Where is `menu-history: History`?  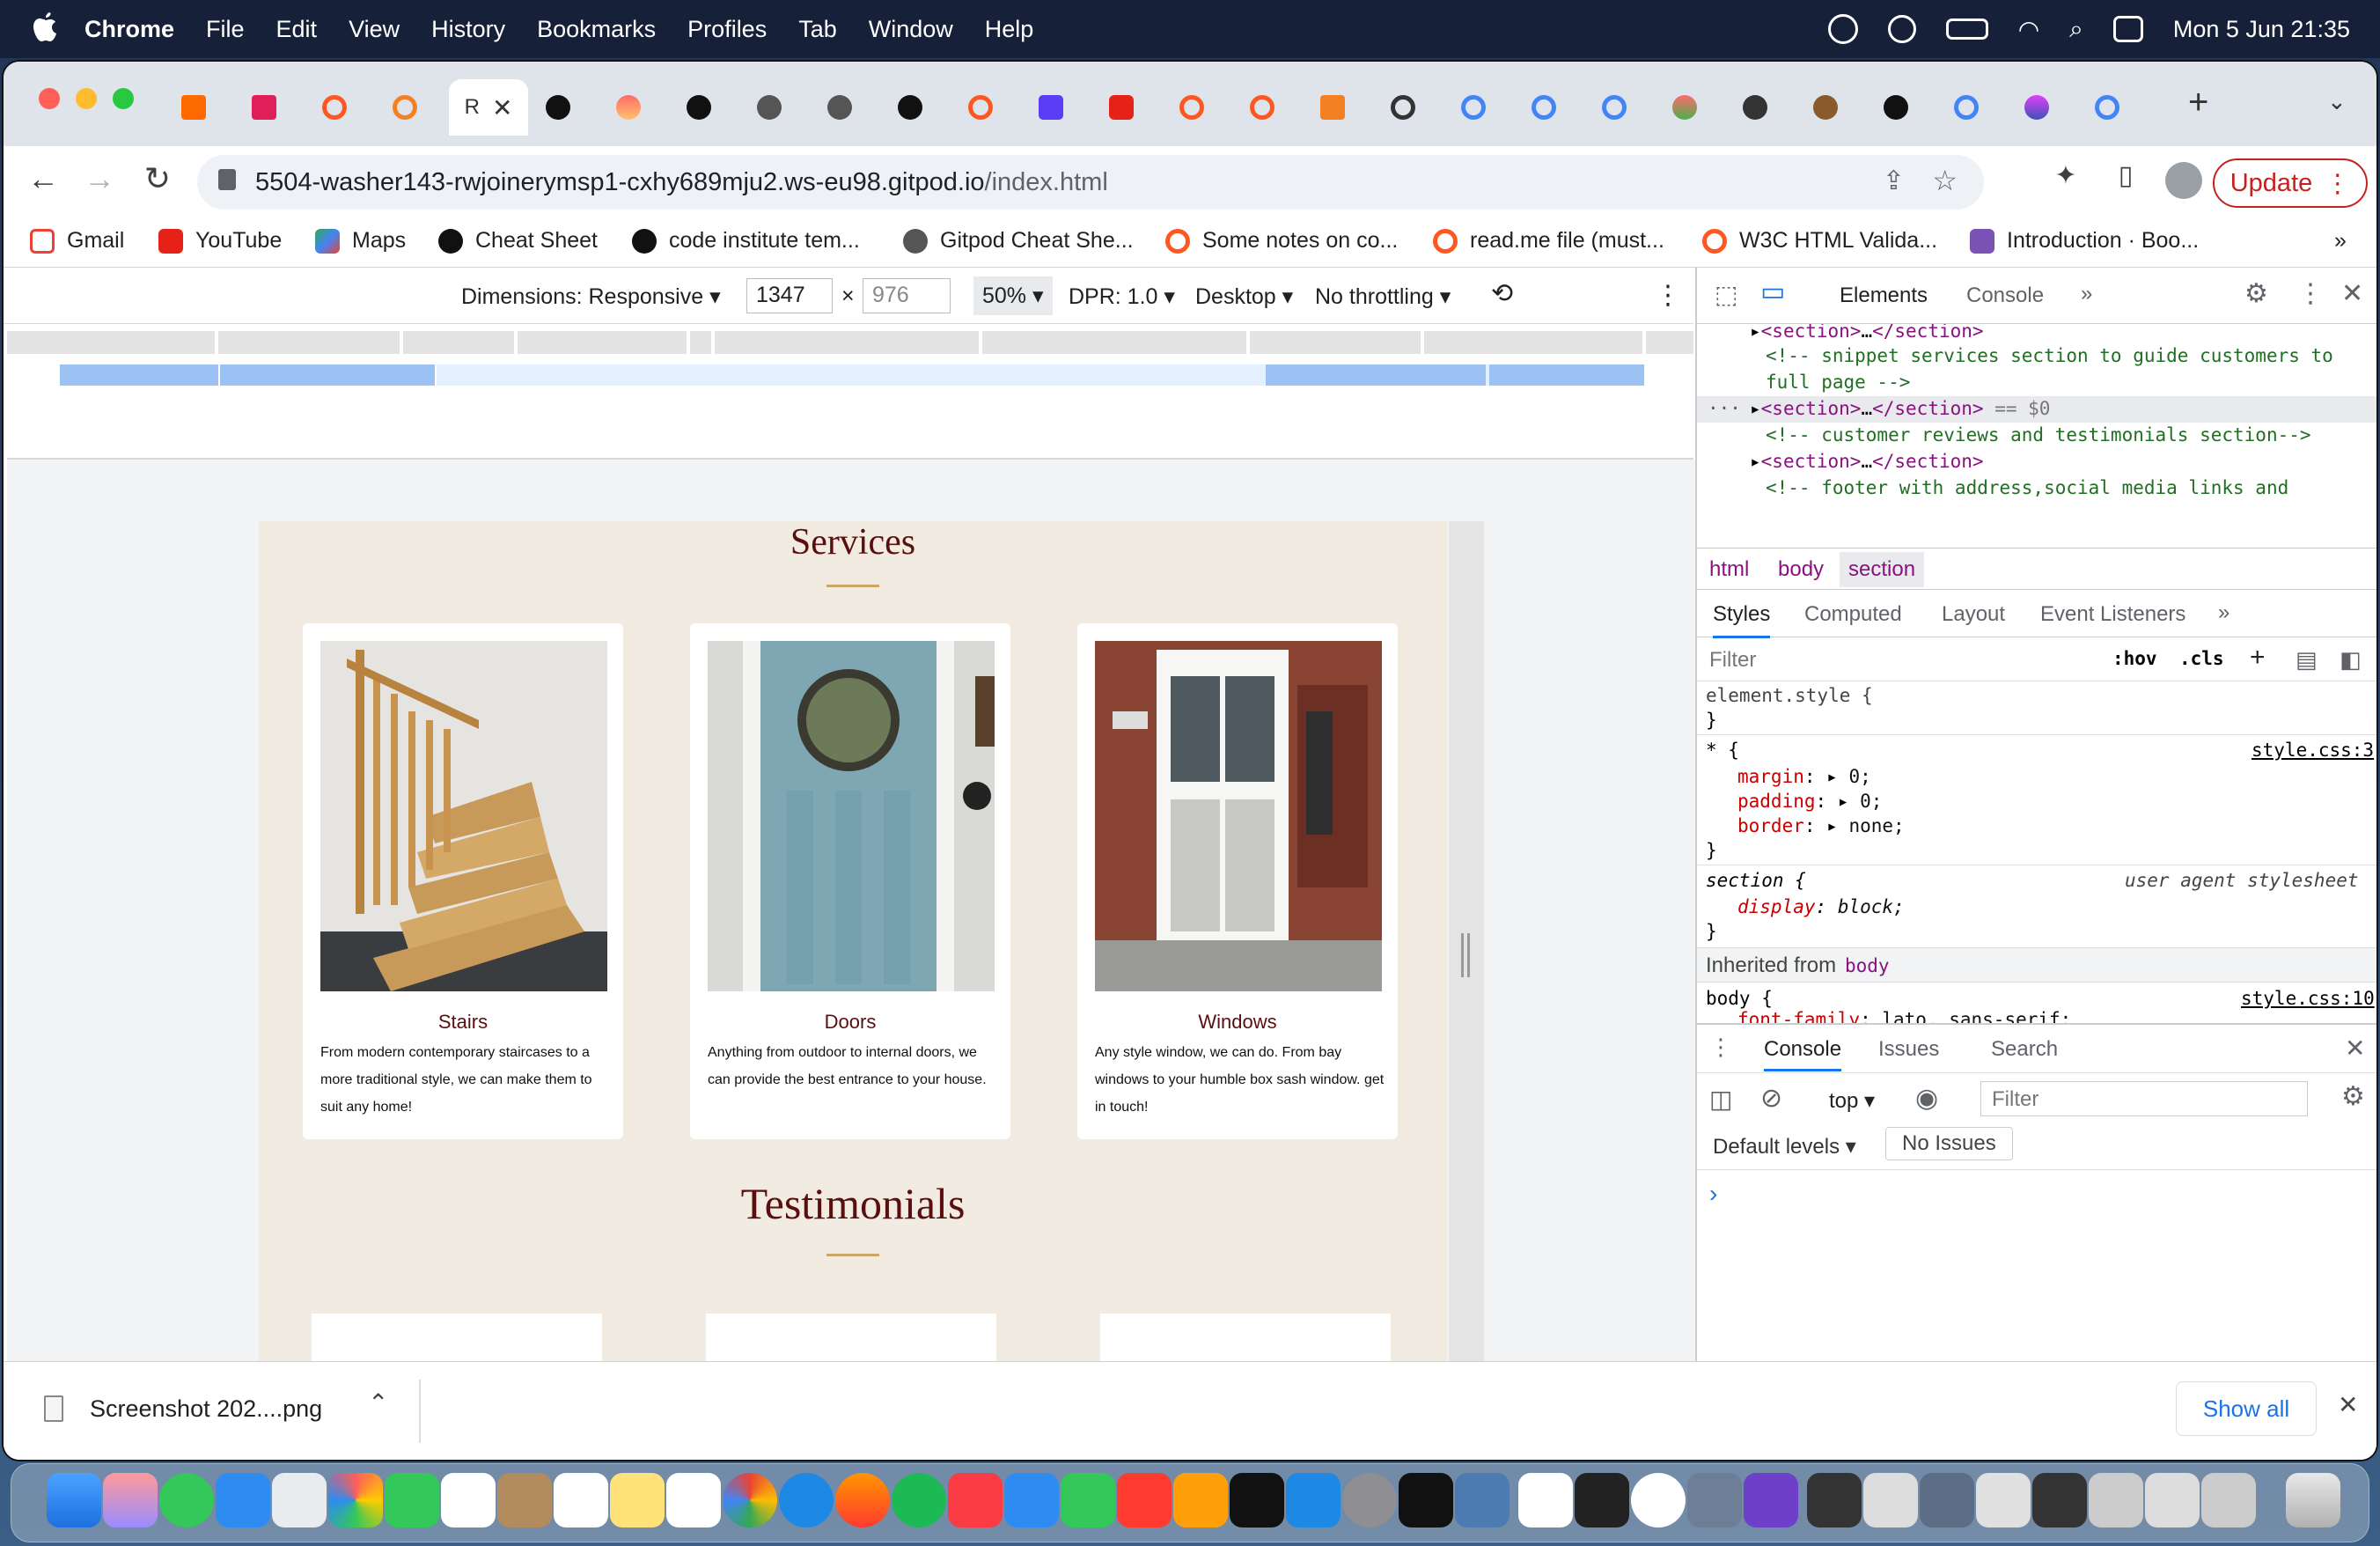 menu-history: History is located at coordinates (468, 29).